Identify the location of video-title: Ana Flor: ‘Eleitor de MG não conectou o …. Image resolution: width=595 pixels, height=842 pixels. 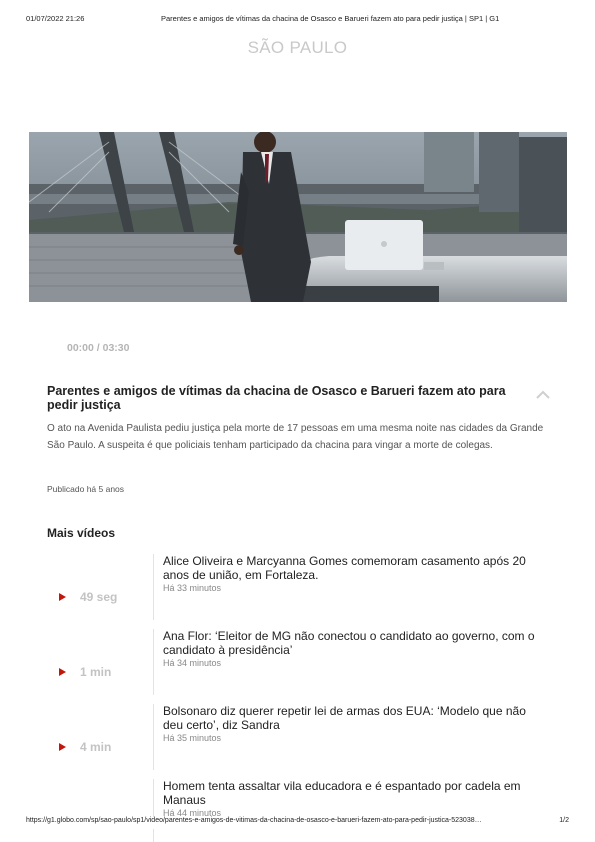
(353, 643).